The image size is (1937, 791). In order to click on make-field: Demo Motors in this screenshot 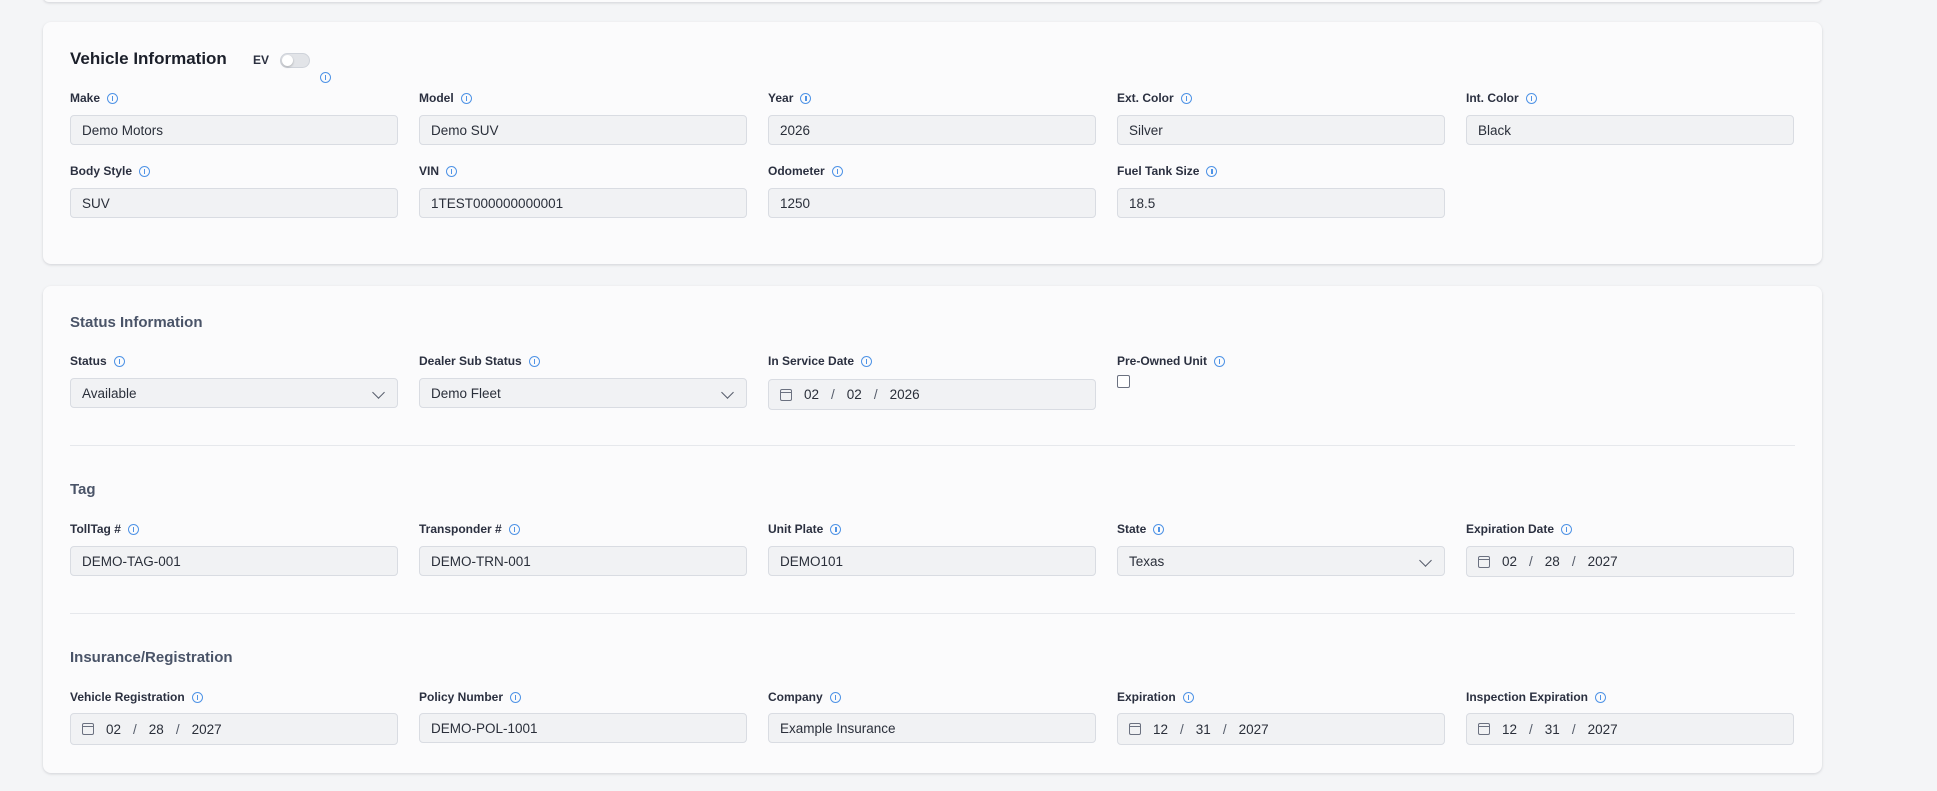, I will do `click(234, 130)`.